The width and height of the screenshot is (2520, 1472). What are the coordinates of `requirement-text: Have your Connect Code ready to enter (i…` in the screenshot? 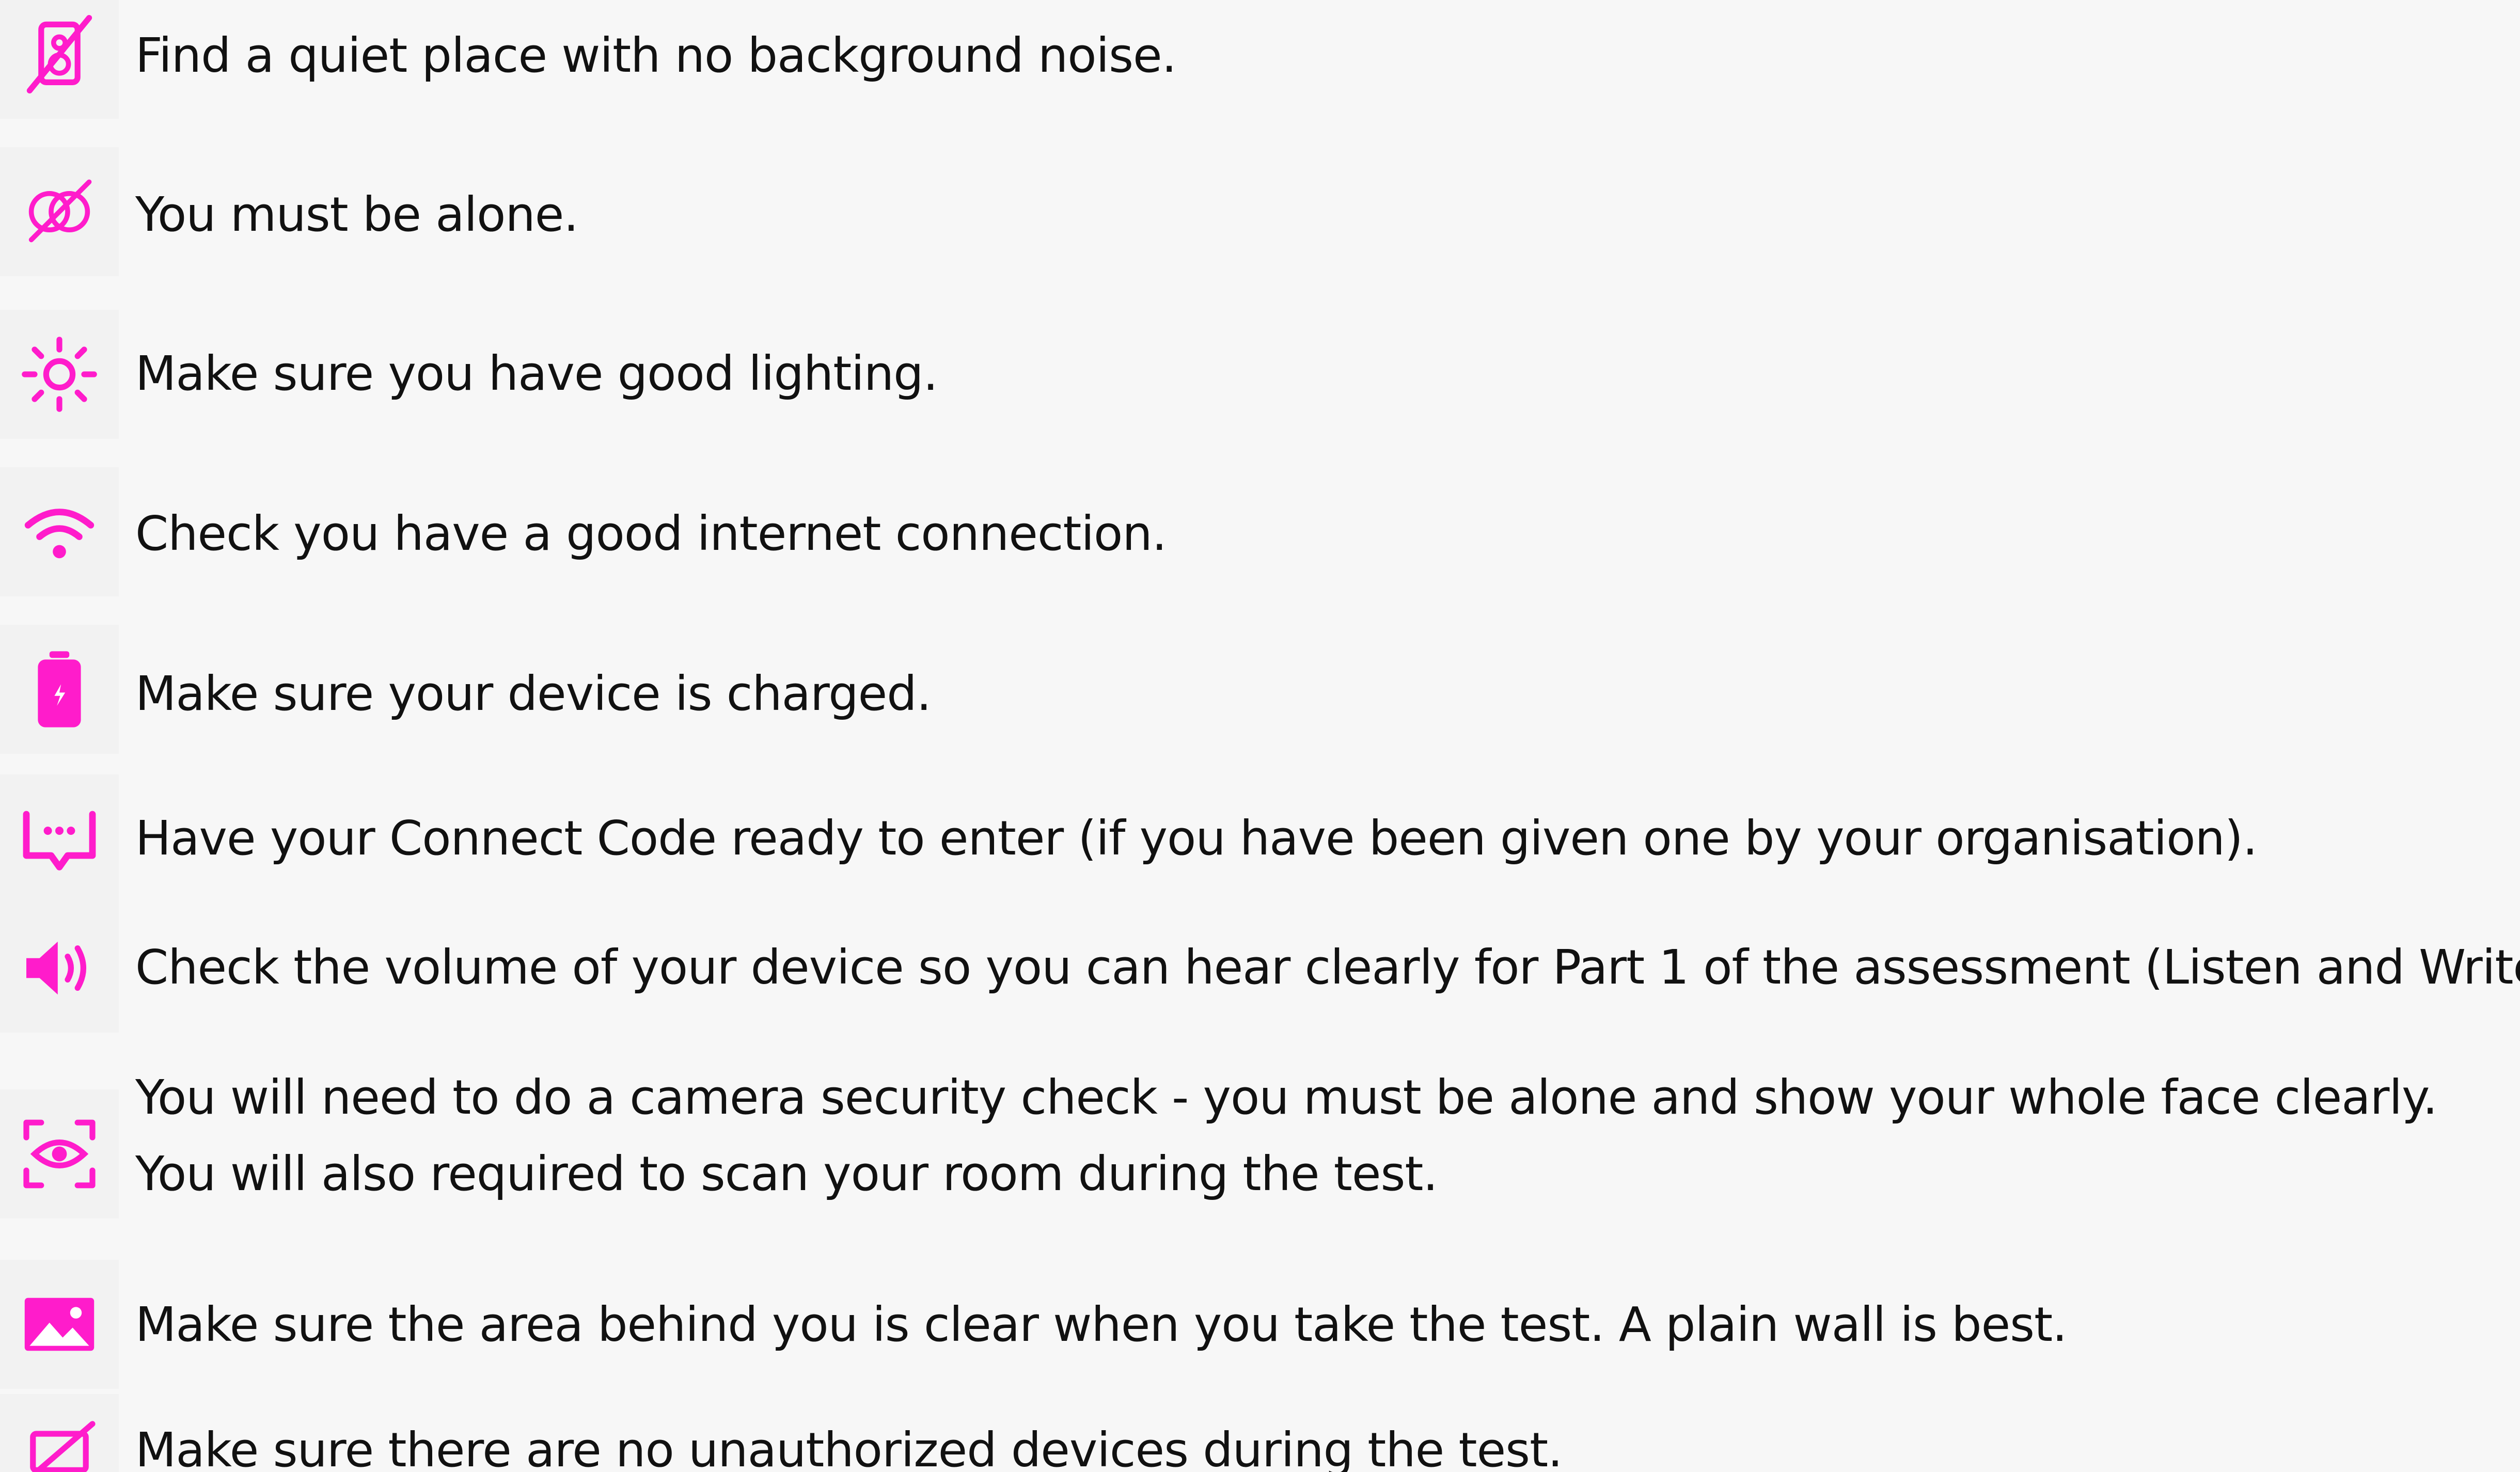 It's located at (1196, 838).